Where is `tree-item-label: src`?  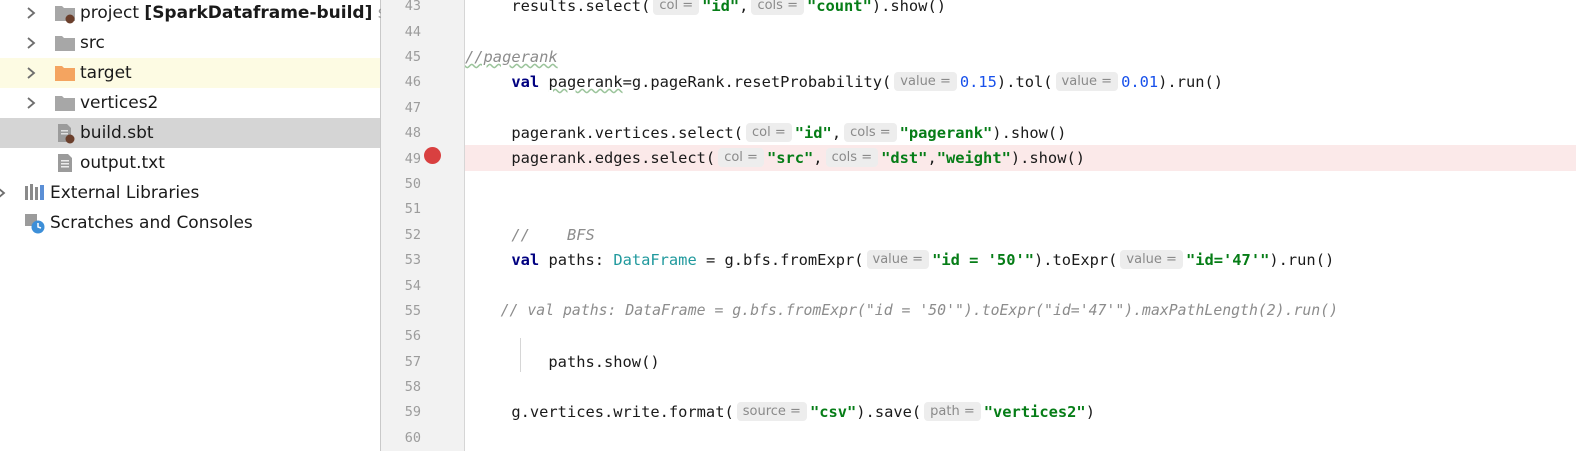
tree-item-label: src is located at coordinates (92, 43).